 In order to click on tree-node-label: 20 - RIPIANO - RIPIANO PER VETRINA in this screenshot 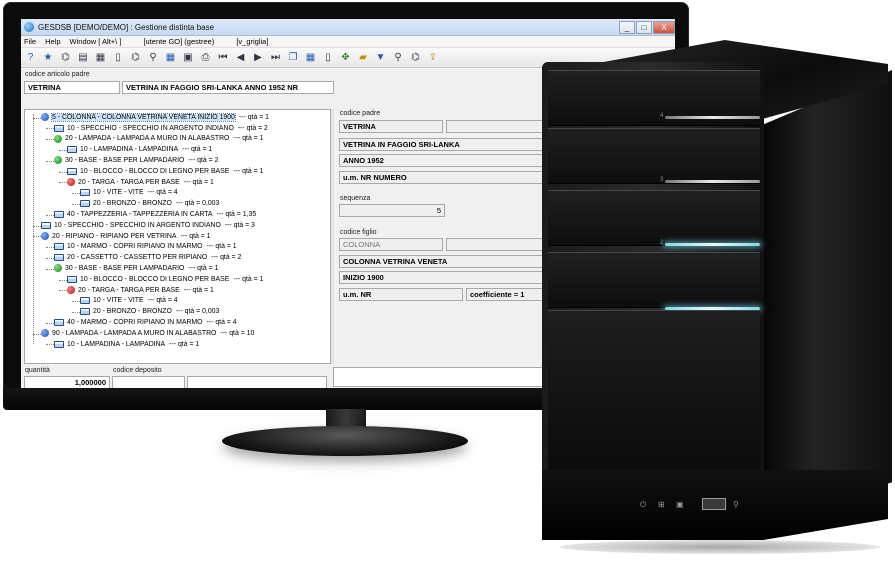, I will do `click(114, 236)`.